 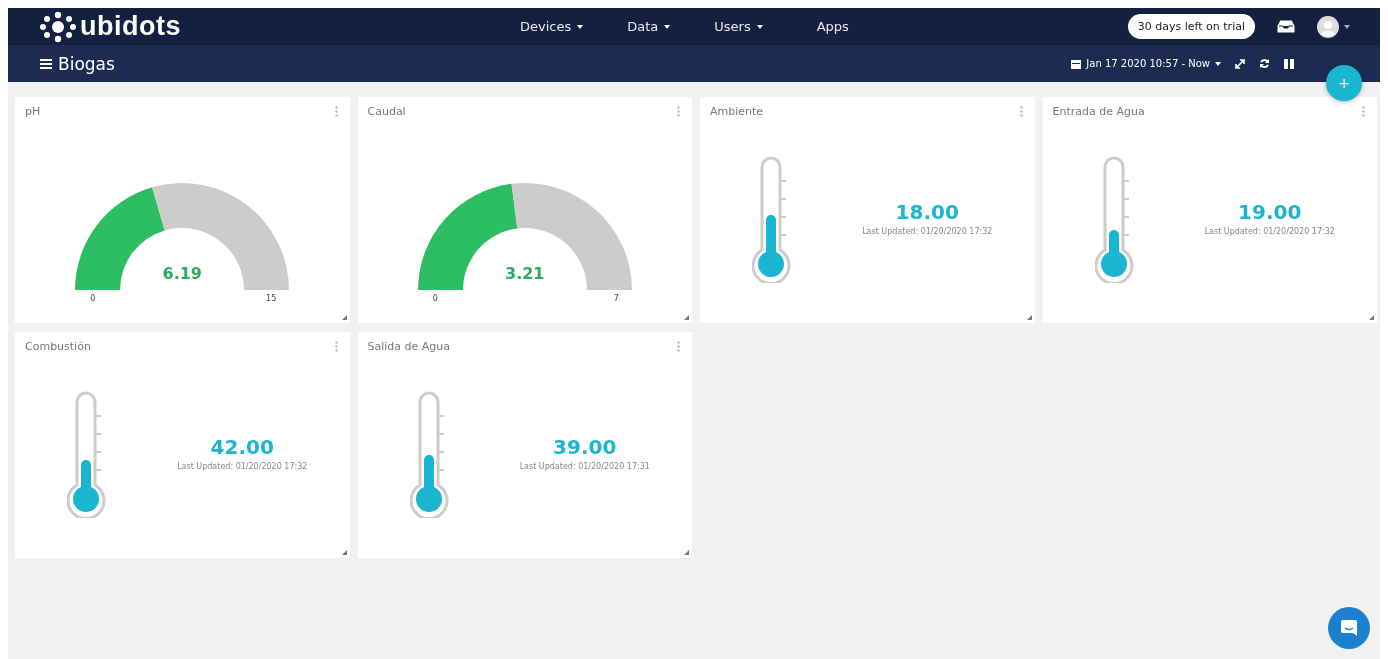 I want to click on temperature-value: 42.00, so click(x=242, y=446).